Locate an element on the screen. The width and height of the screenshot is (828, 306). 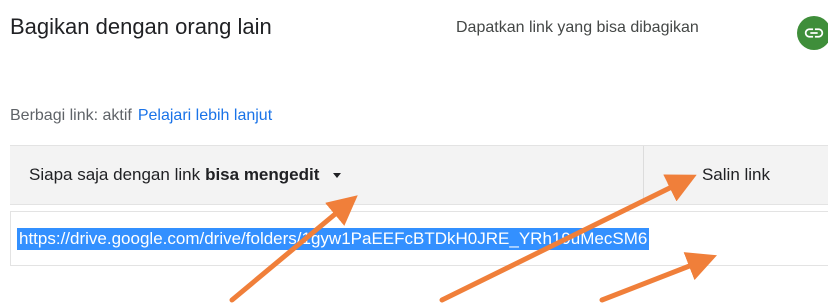
access-permission: bisa mengedit is located at coordinates (262, 174).